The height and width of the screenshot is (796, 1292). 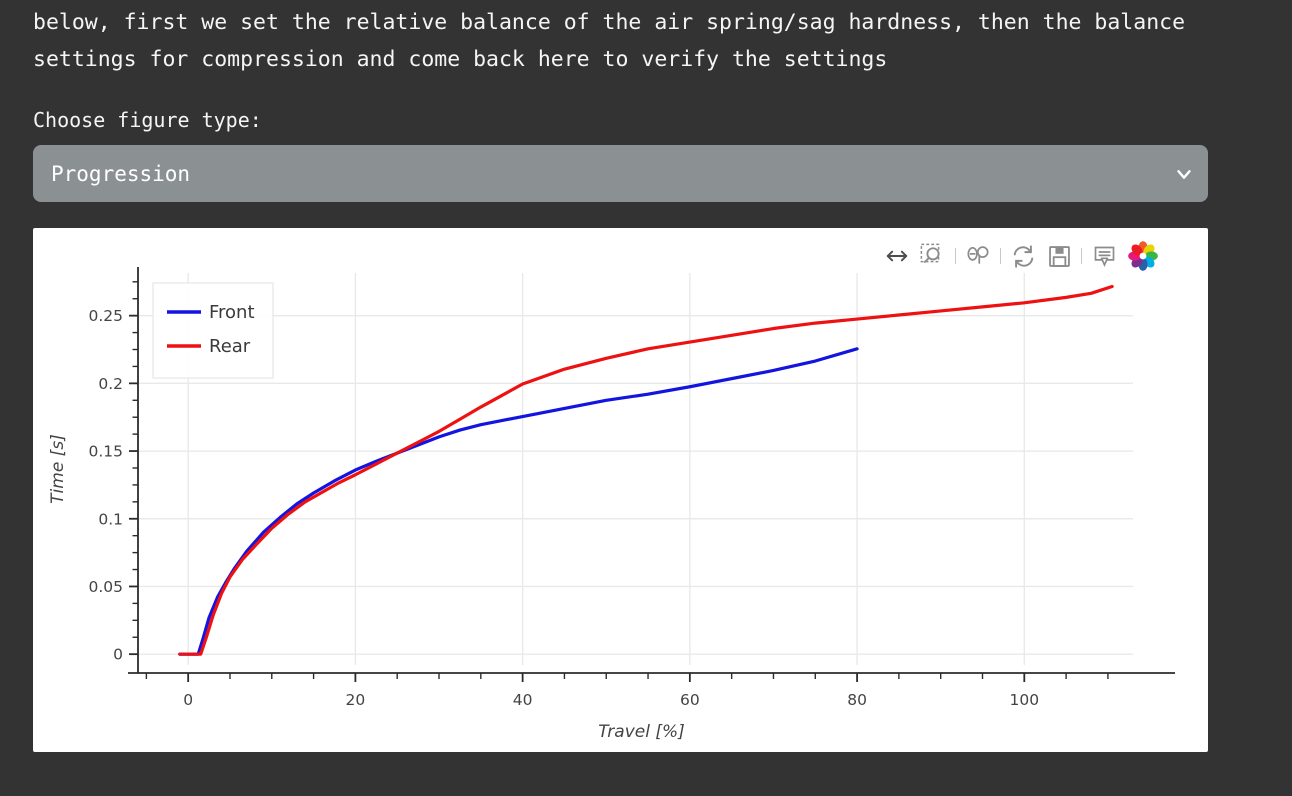 I want to click on y-tick-label: 0.25, so click(x=105, y=316).